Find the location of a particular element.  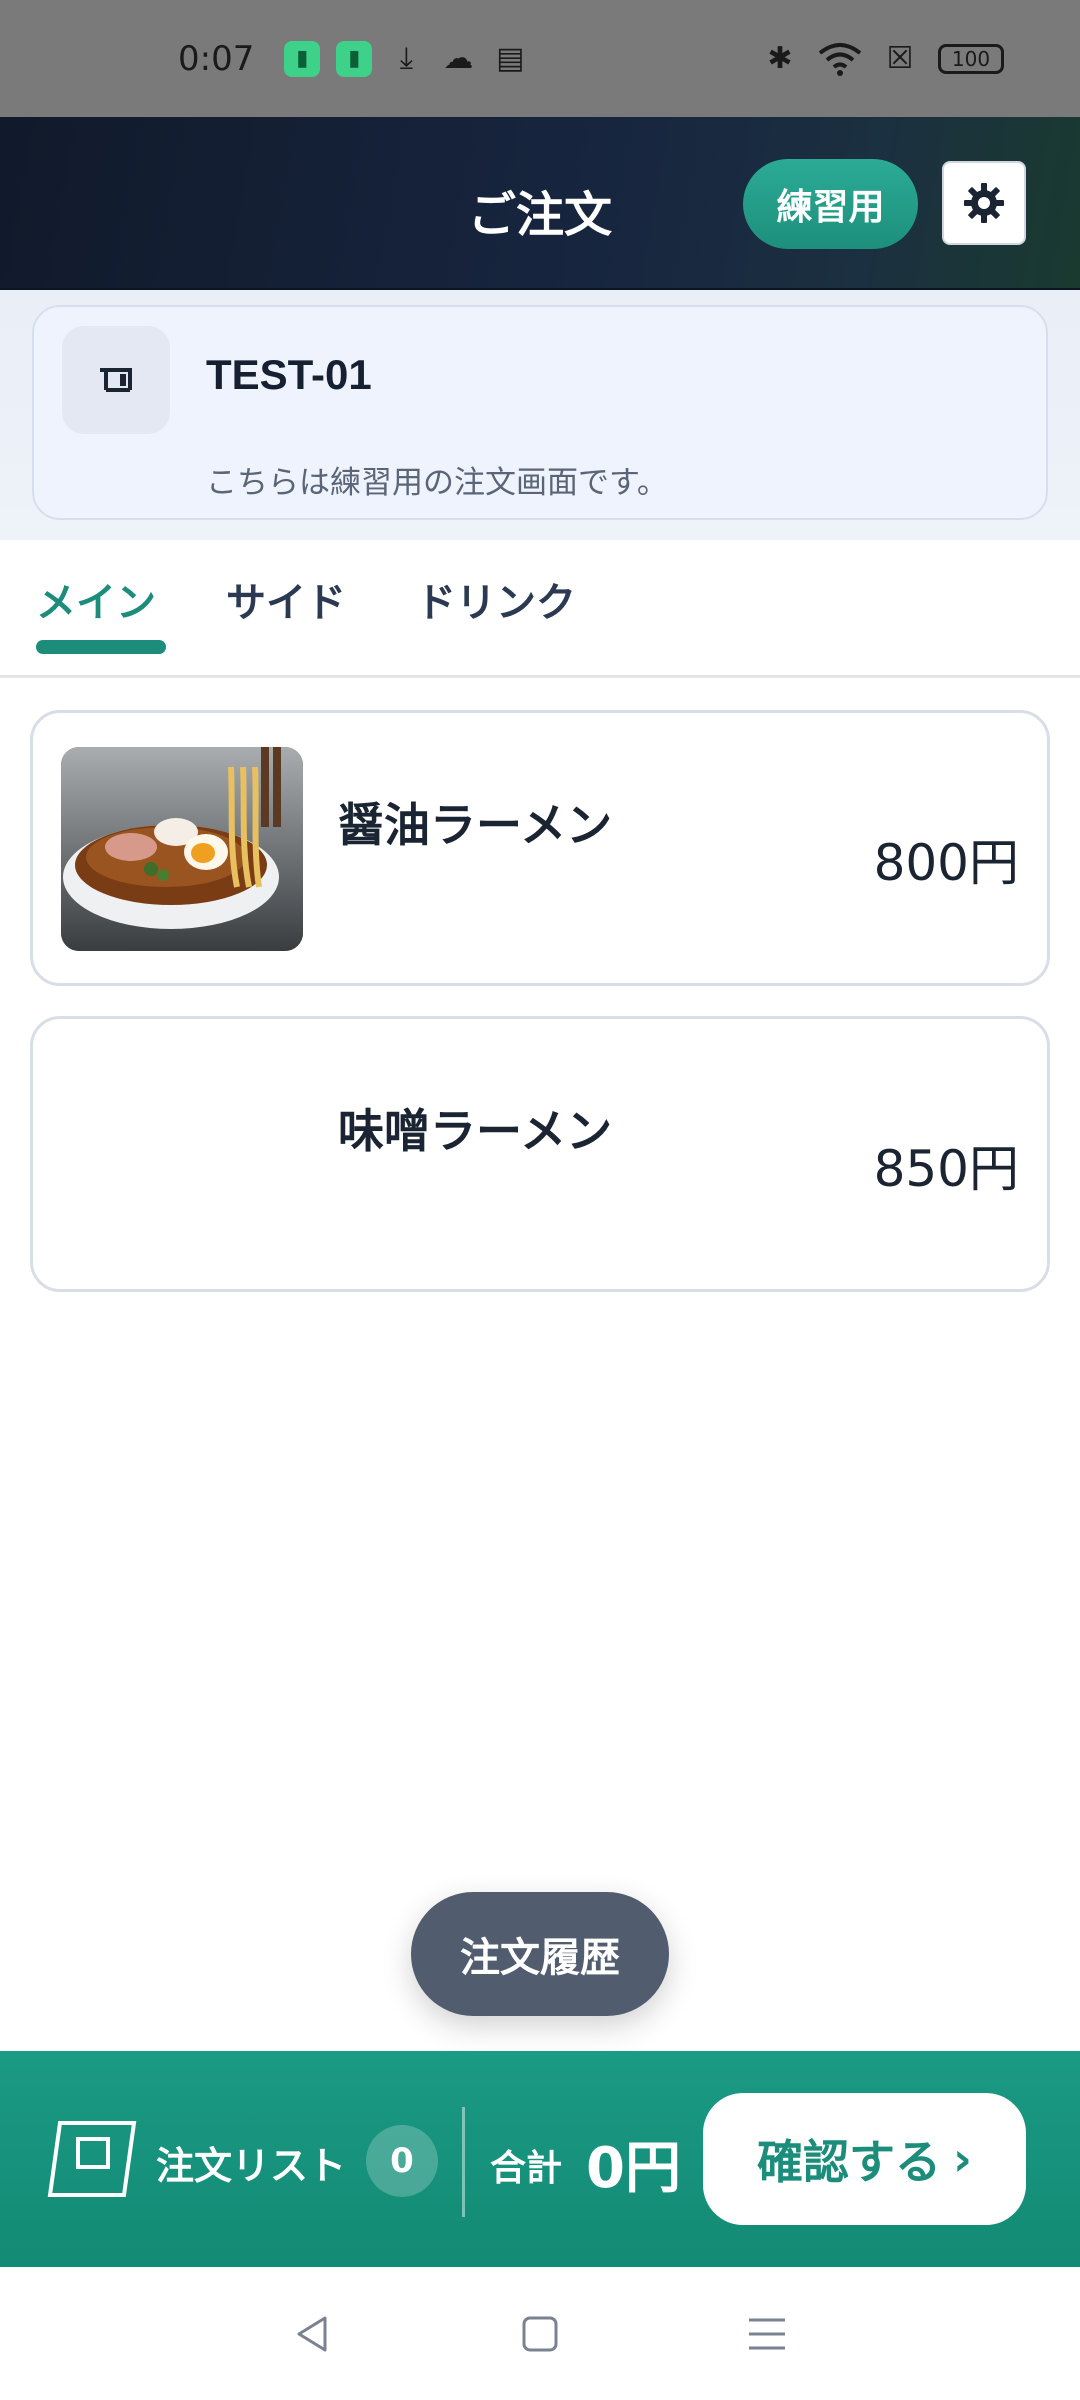

info-note: こちらは練習用の注文画面です。 is located at coordinates (437, 483).